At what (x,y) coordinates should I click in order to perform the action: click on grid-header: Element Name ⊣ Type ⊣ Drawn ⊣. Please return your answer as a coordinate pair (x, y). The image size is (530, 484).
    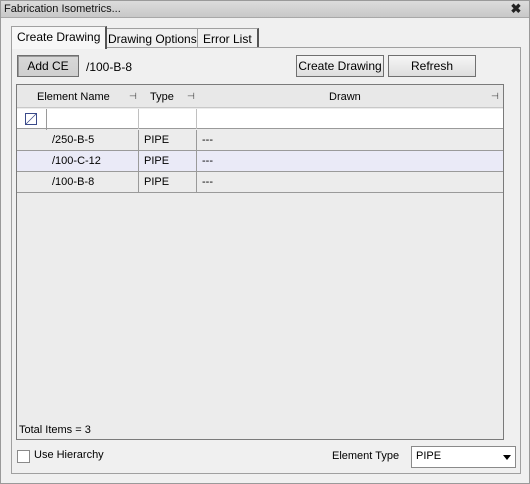
    Looking at the image, I should click on (260, 96).